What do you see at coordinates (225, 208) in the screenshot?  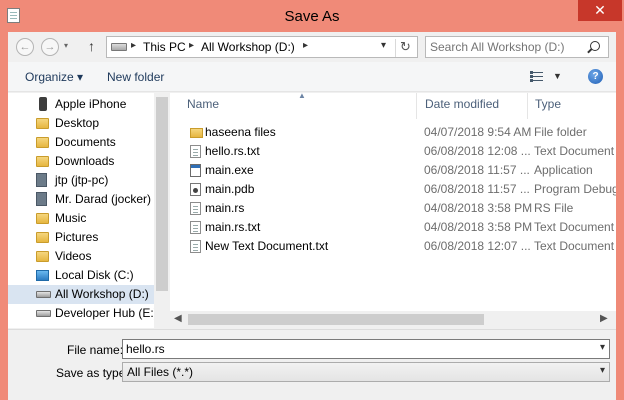 I see `file-name: main.rs` at bounding box center [225, 208].